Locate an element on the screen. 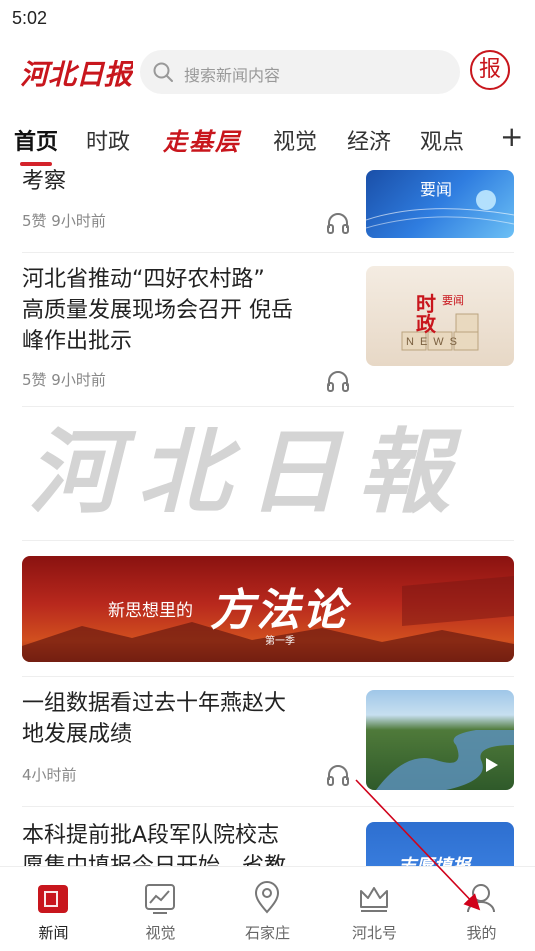  nav-shijiazhuang: 石家庄 is located at coordinates (267, 909).